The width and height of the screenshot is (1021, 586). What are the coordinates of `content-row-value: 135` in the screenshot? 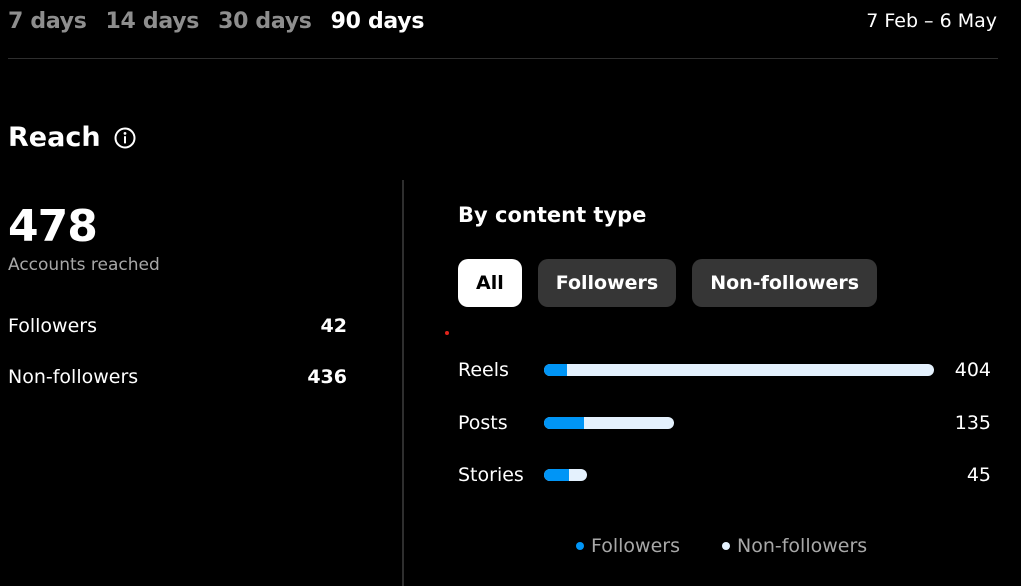 It's located at (972, 423).